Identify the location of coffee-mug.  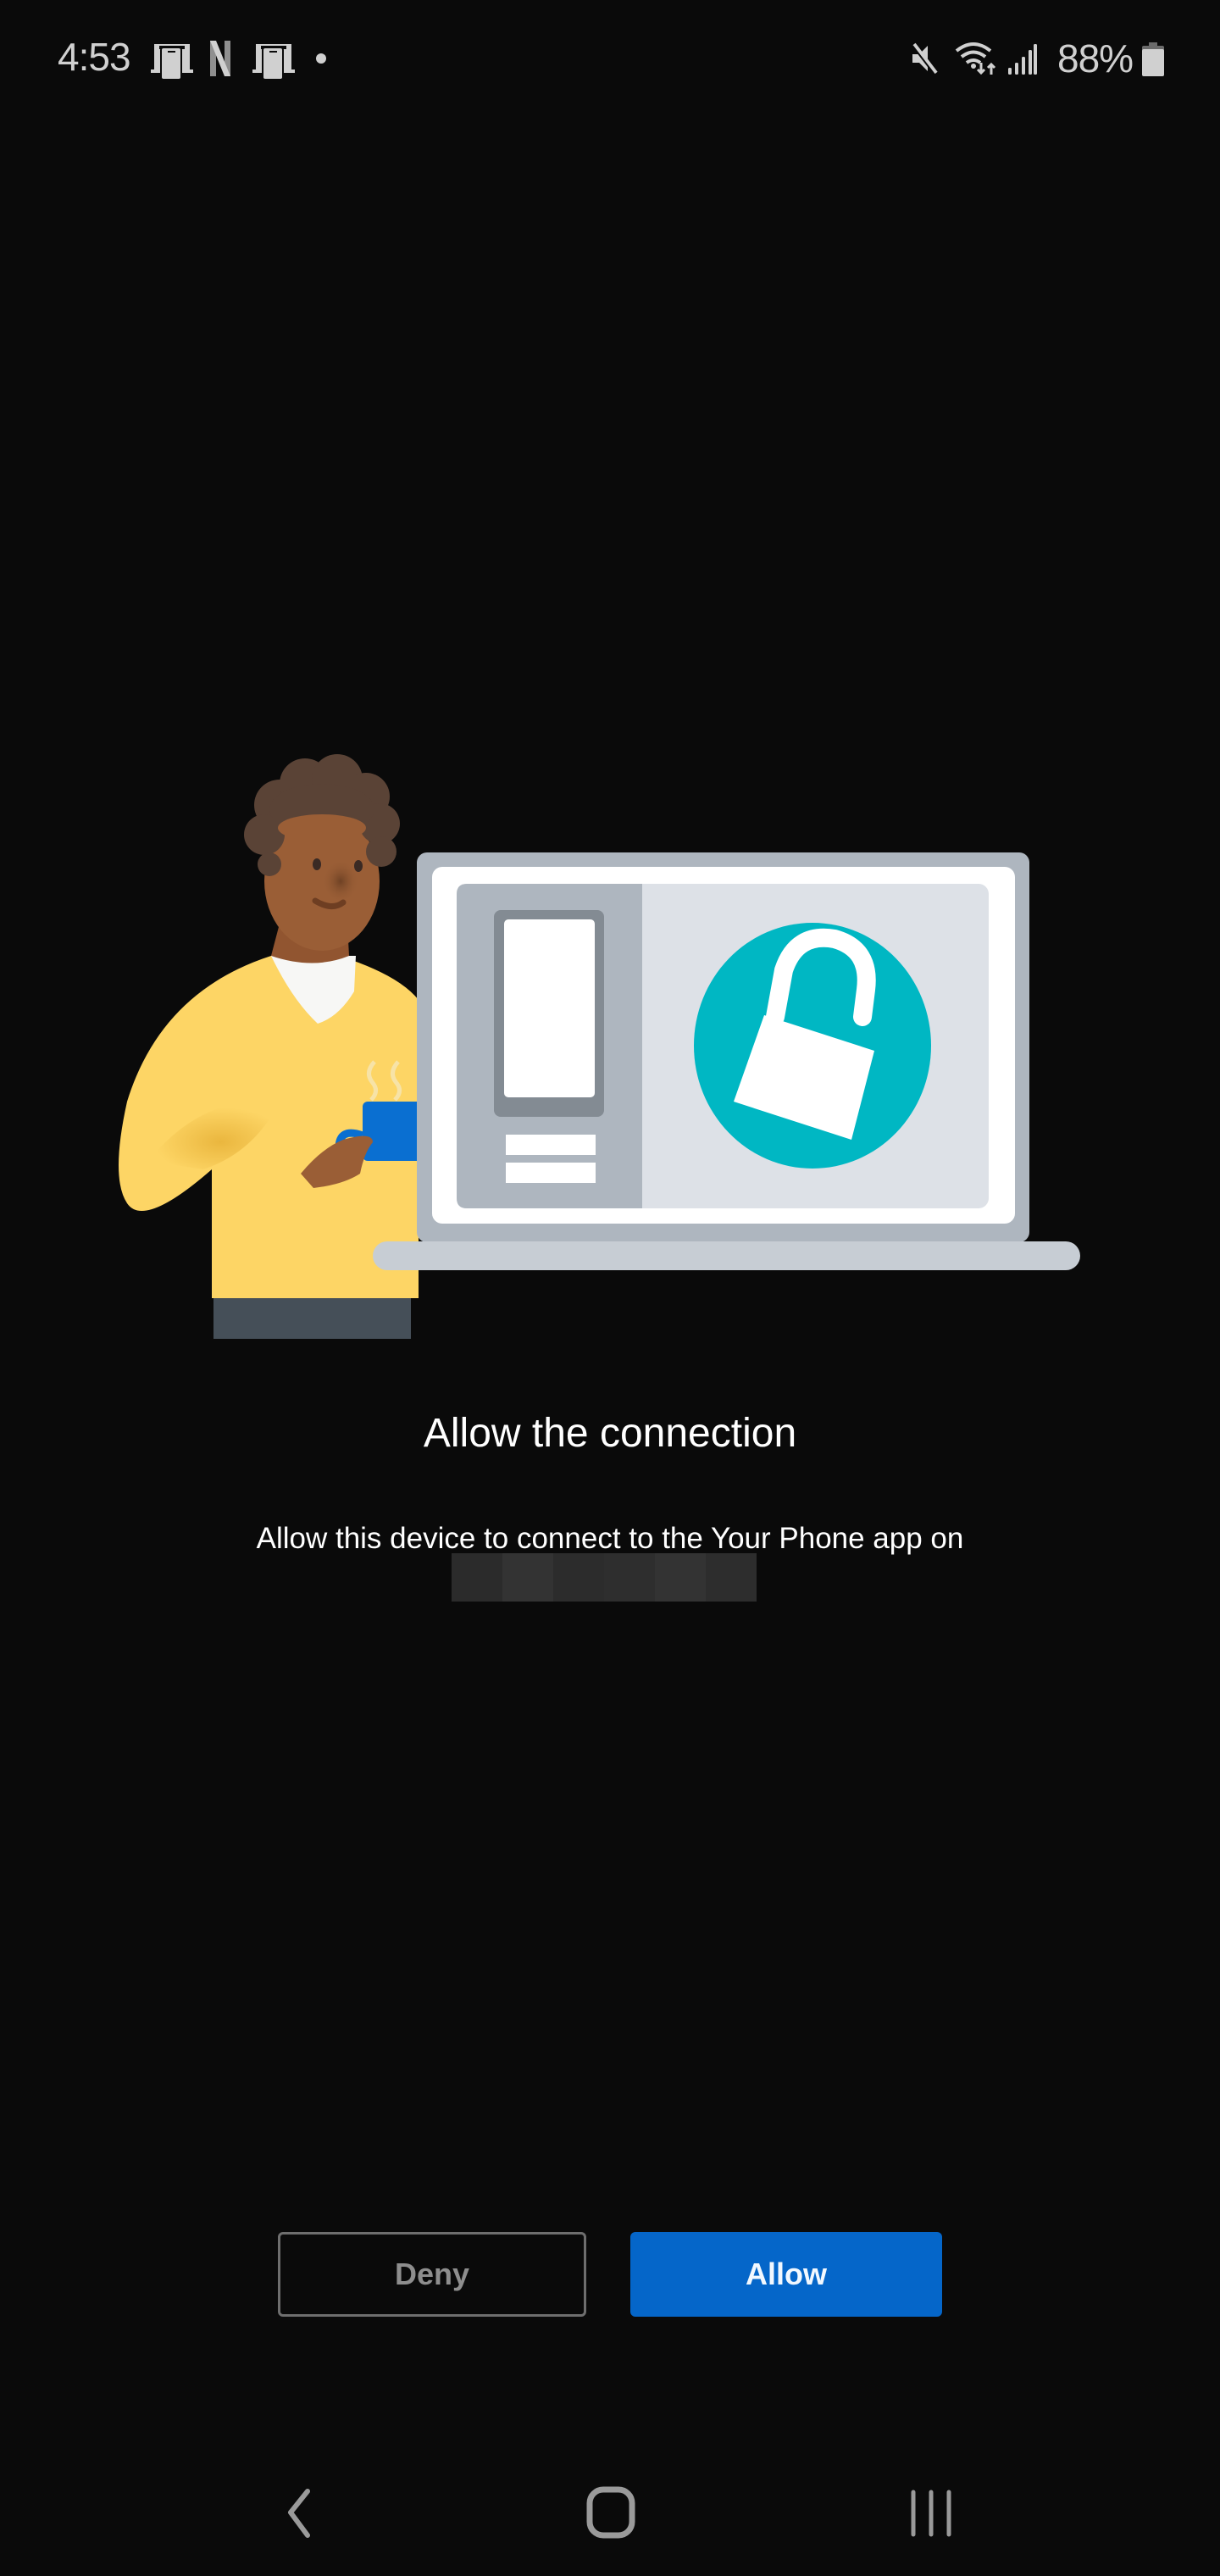
(393, 1131).